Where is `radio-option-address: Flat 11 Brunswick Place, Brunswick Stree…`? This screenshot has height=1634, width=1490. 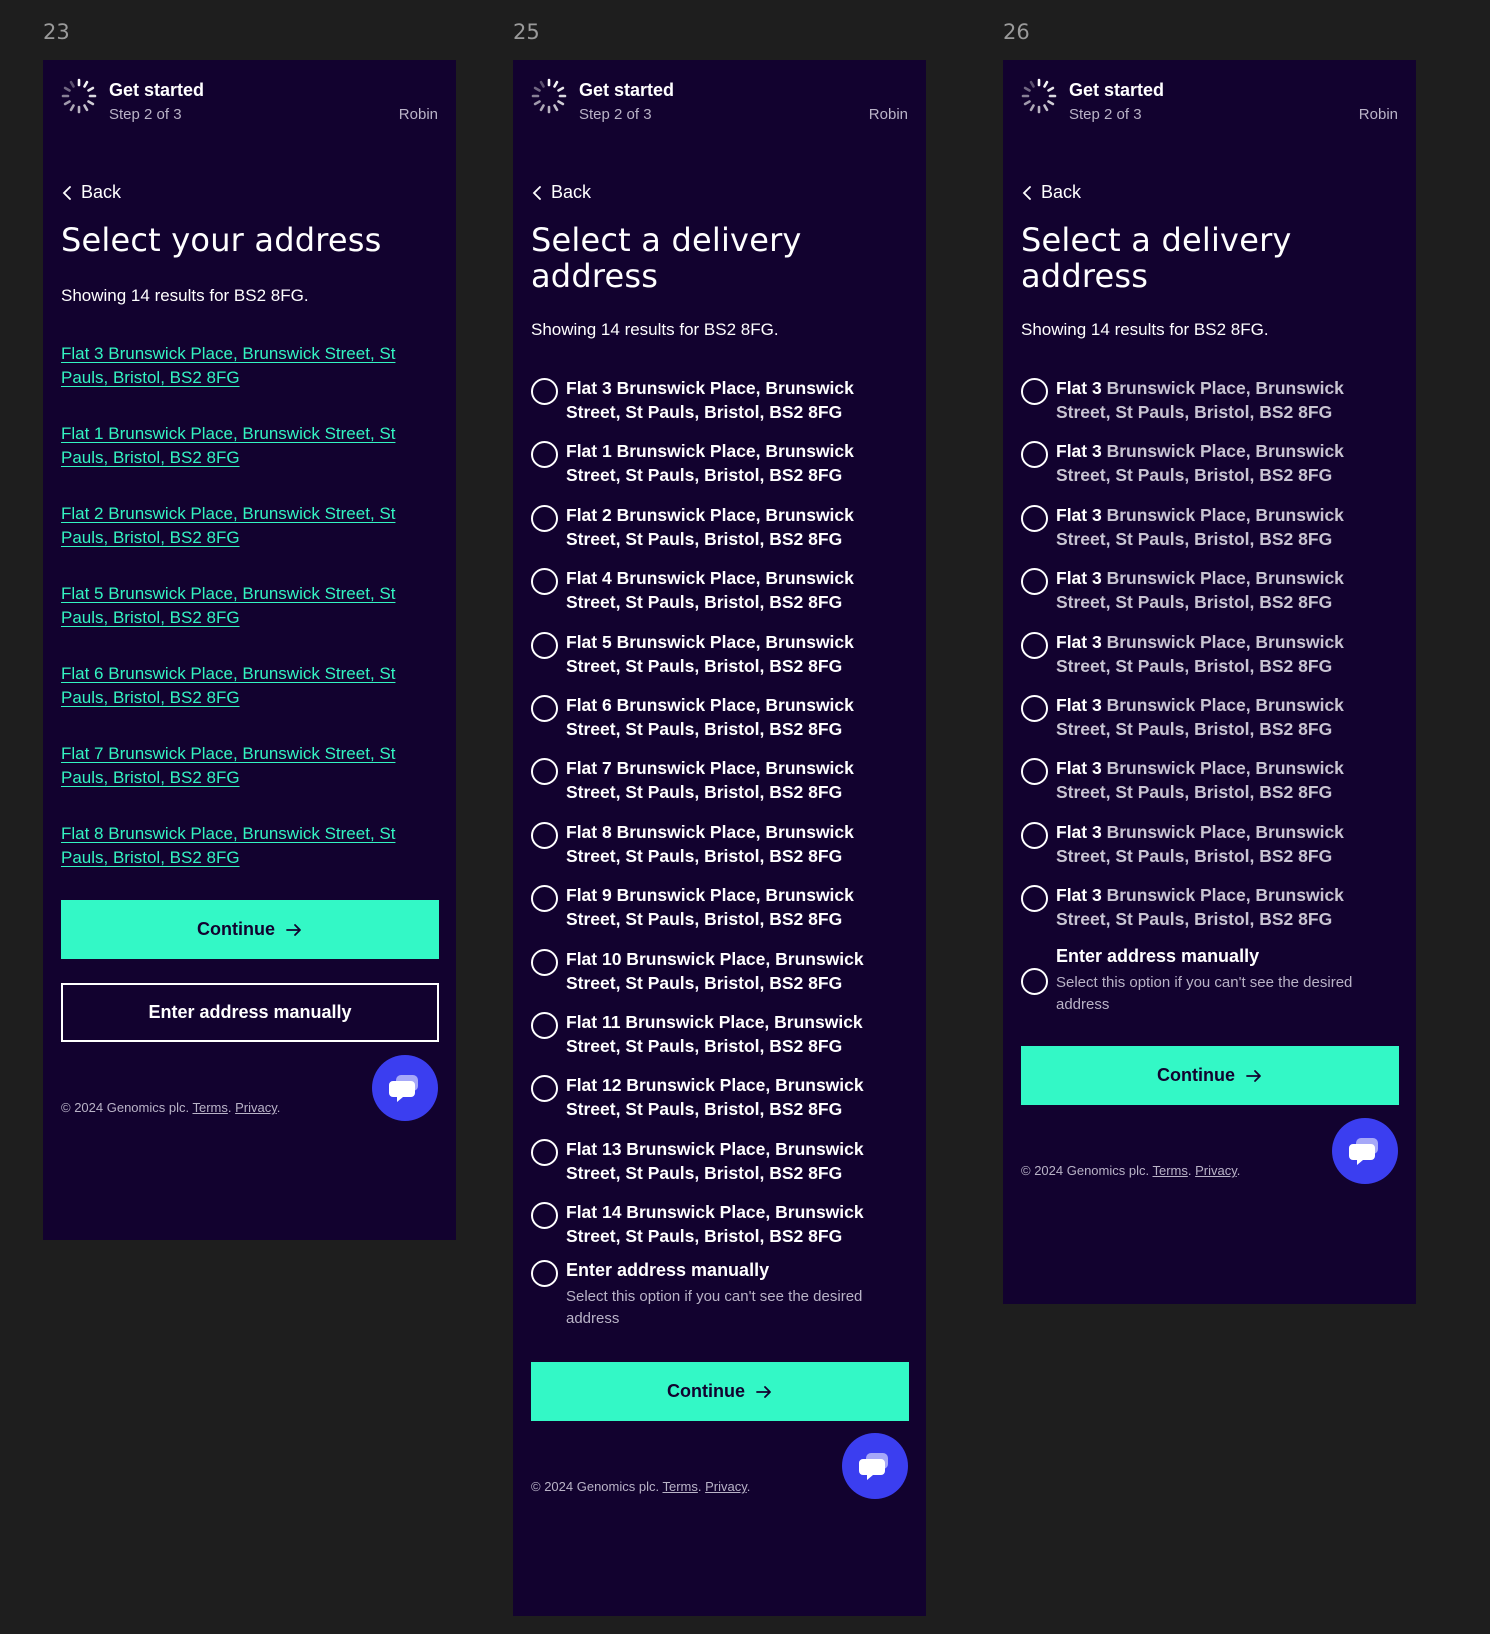
radio-option-address: Flat 11 Brunswick Place, Brunswick Stree… is located at coordinates (721, 1034).